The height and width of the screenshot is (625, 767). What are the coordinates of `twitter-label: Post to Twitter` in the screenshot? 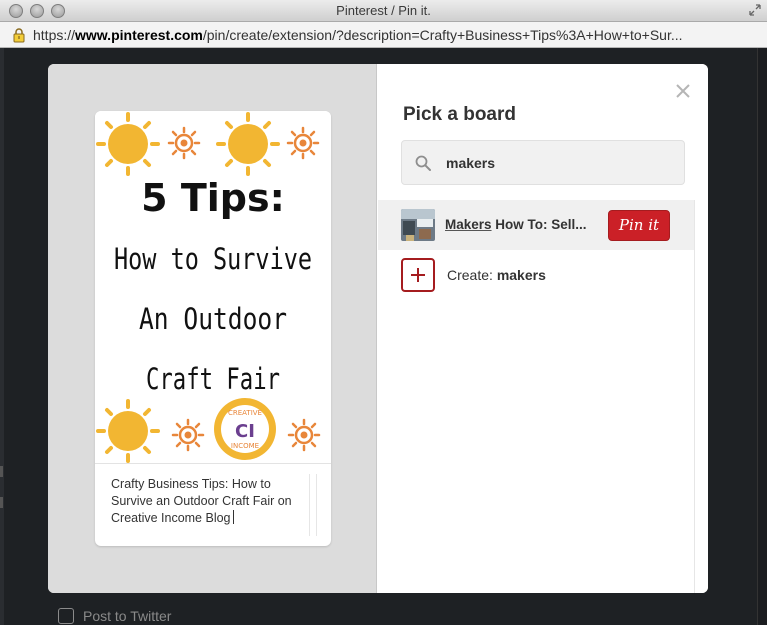 It's located at (127, 616).